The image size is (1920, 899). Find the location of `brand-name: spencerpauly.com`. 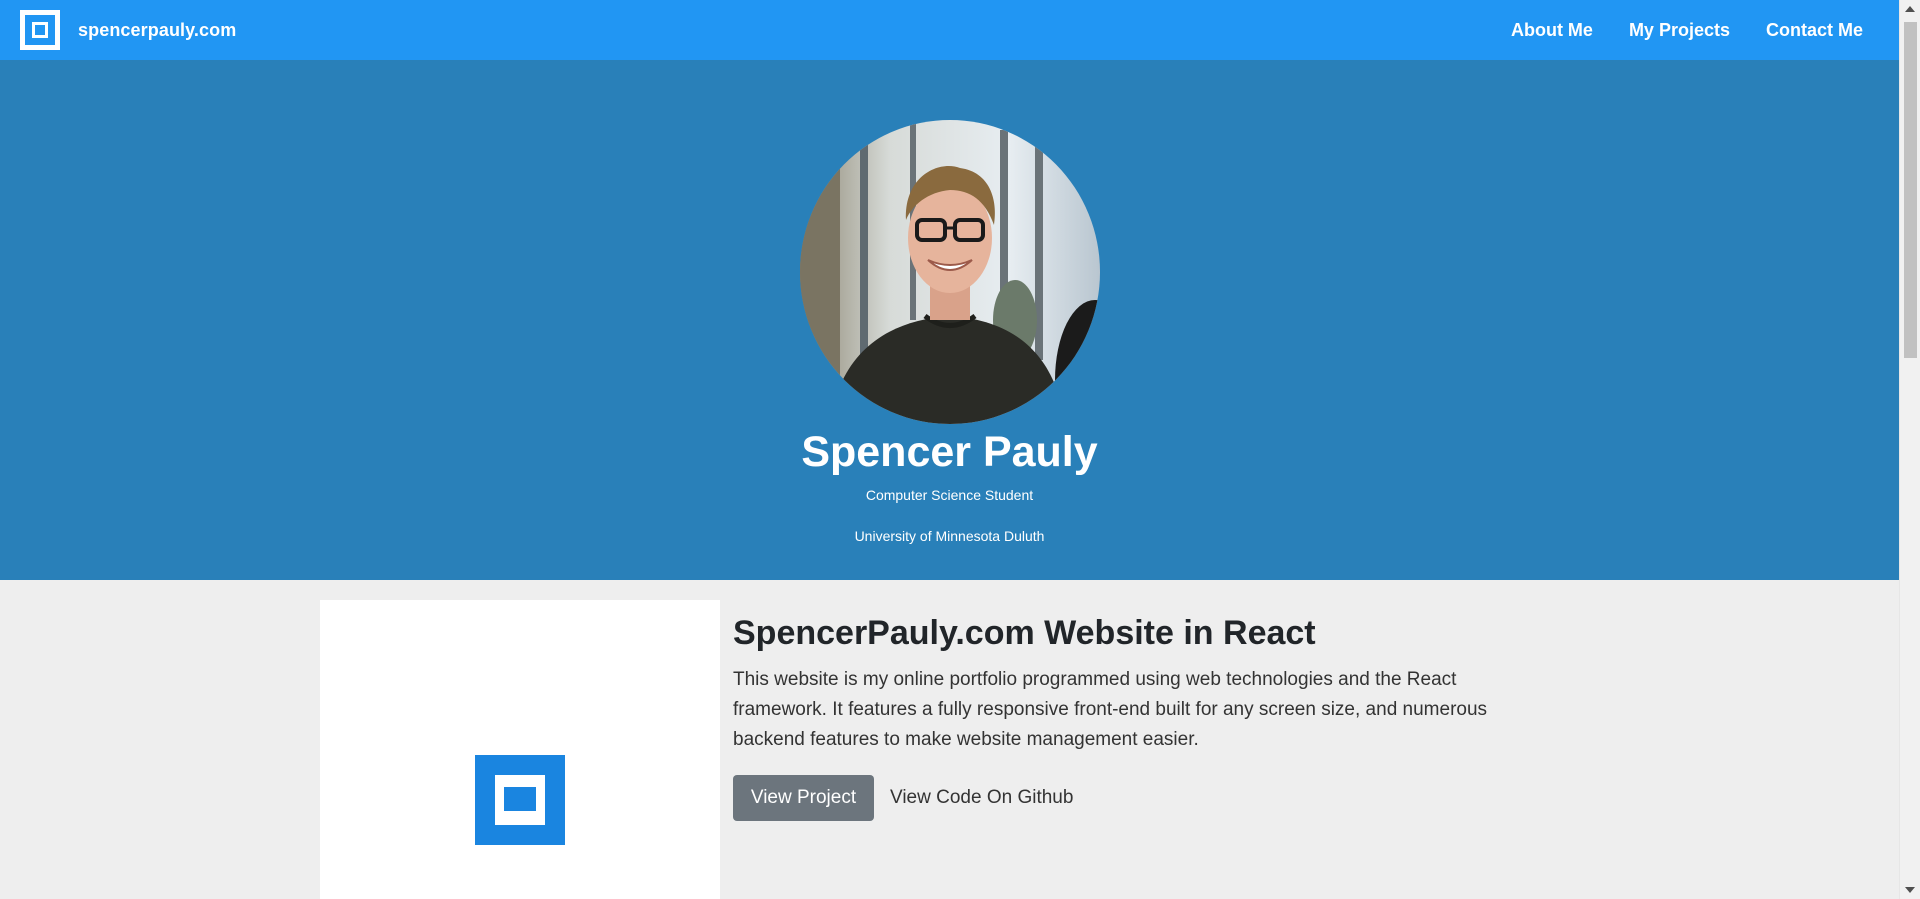

brand-name: spencerpauly.com is located at coordinates (157, 30).